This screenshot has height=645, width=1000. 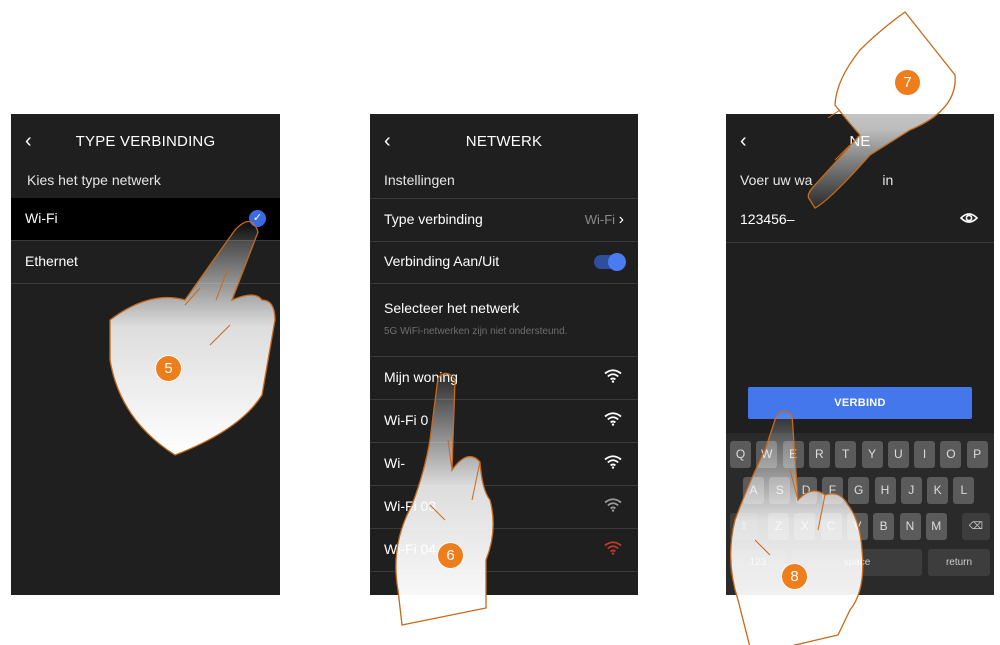 I want to click on step-badge-7: 7, so click(x=907, y=82).